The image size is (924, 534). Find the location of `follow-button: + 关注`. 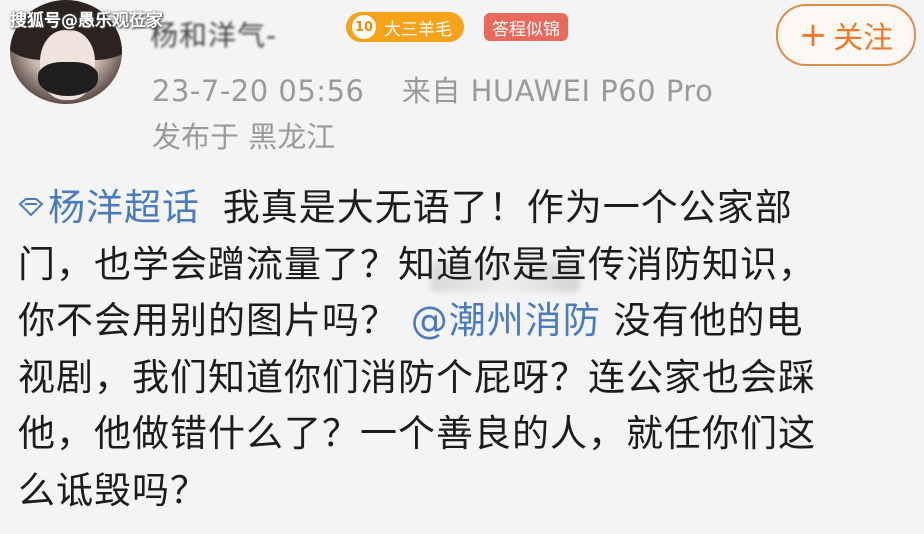

follow-button: + 关注 is located at coordinates (846, 35).